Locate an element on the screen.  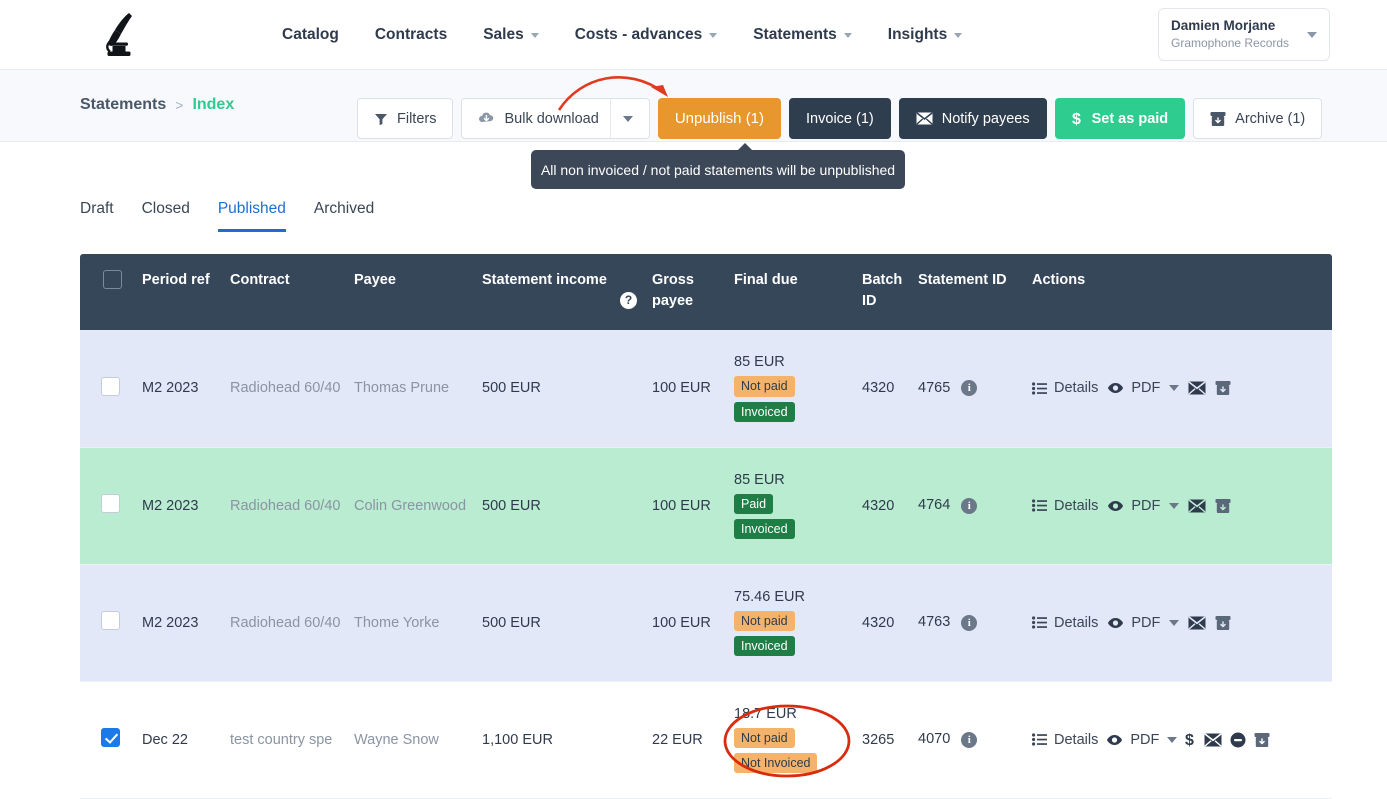
cell-batch-id: 4320 is located at coordinates (890, 506).